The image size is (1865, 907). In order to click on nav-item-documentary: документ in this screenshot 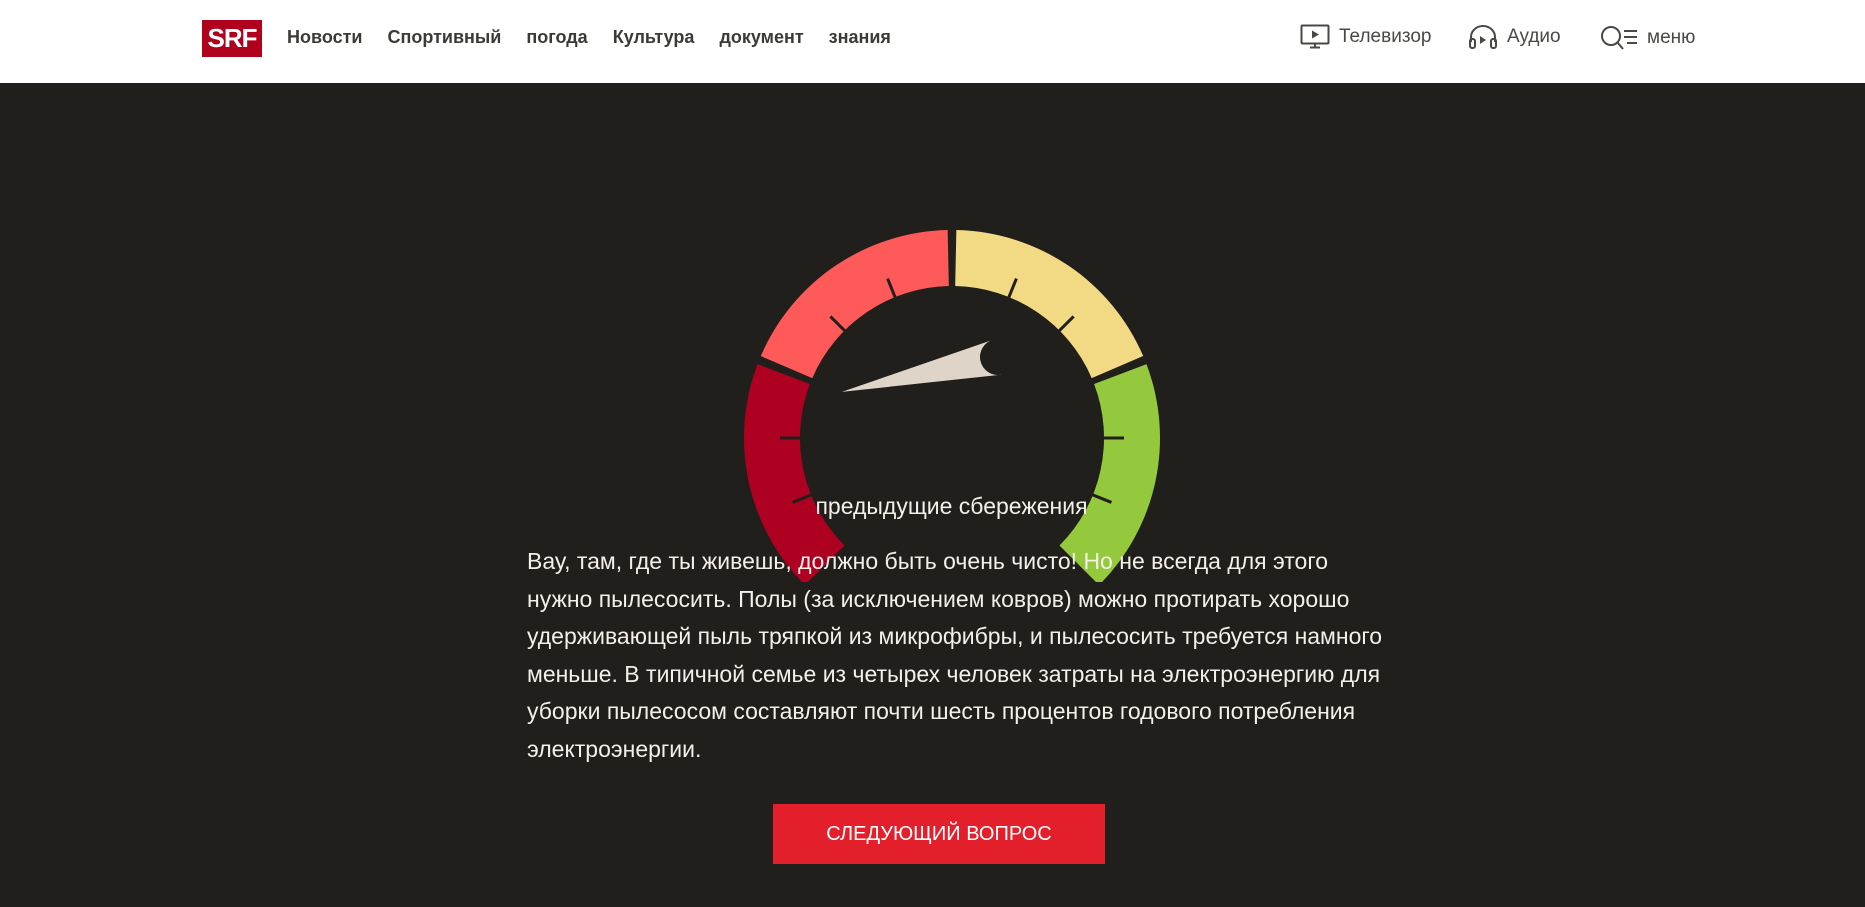, I will do `click(761, 37)`.